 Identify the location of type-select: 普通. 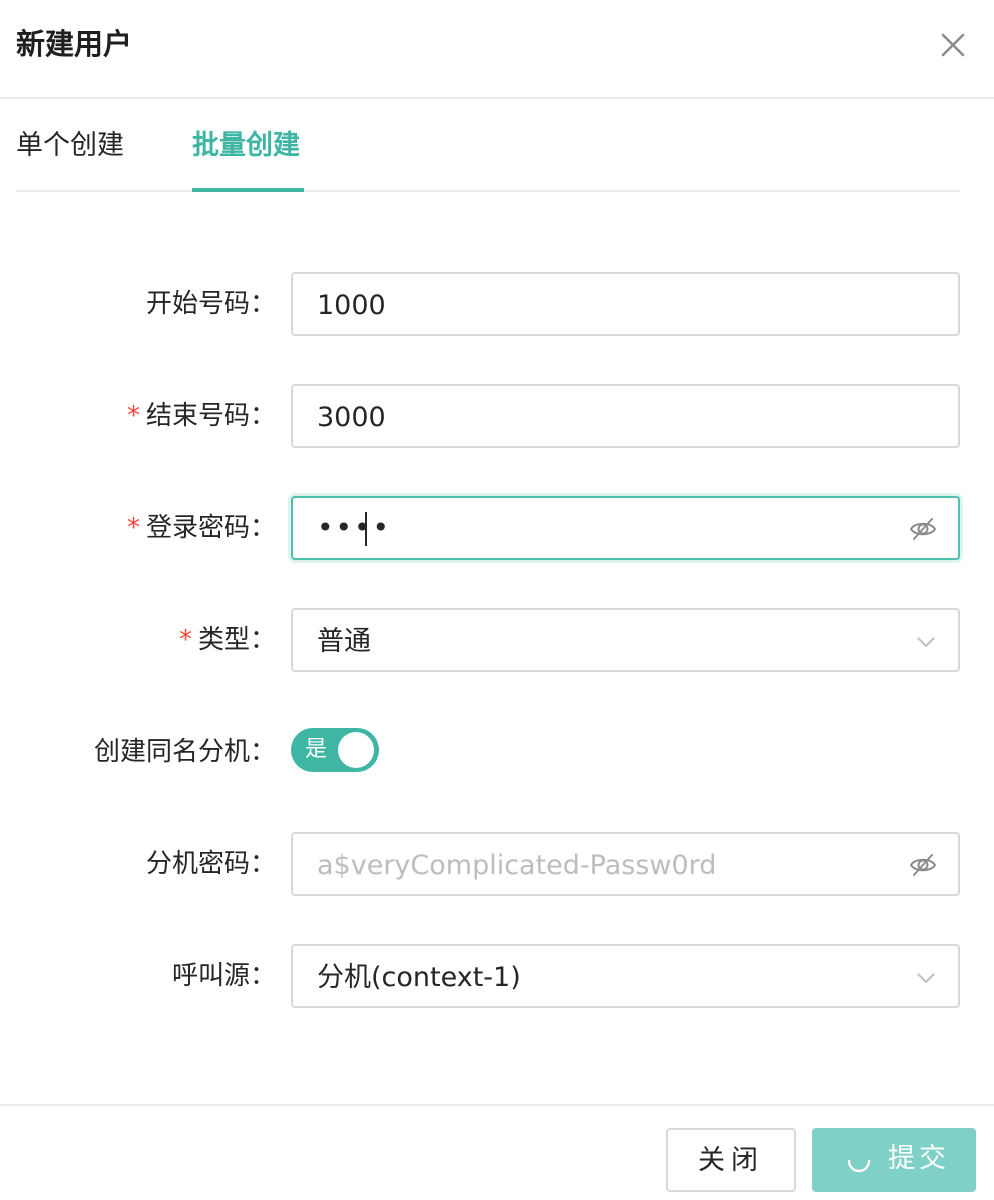
(625, 640).